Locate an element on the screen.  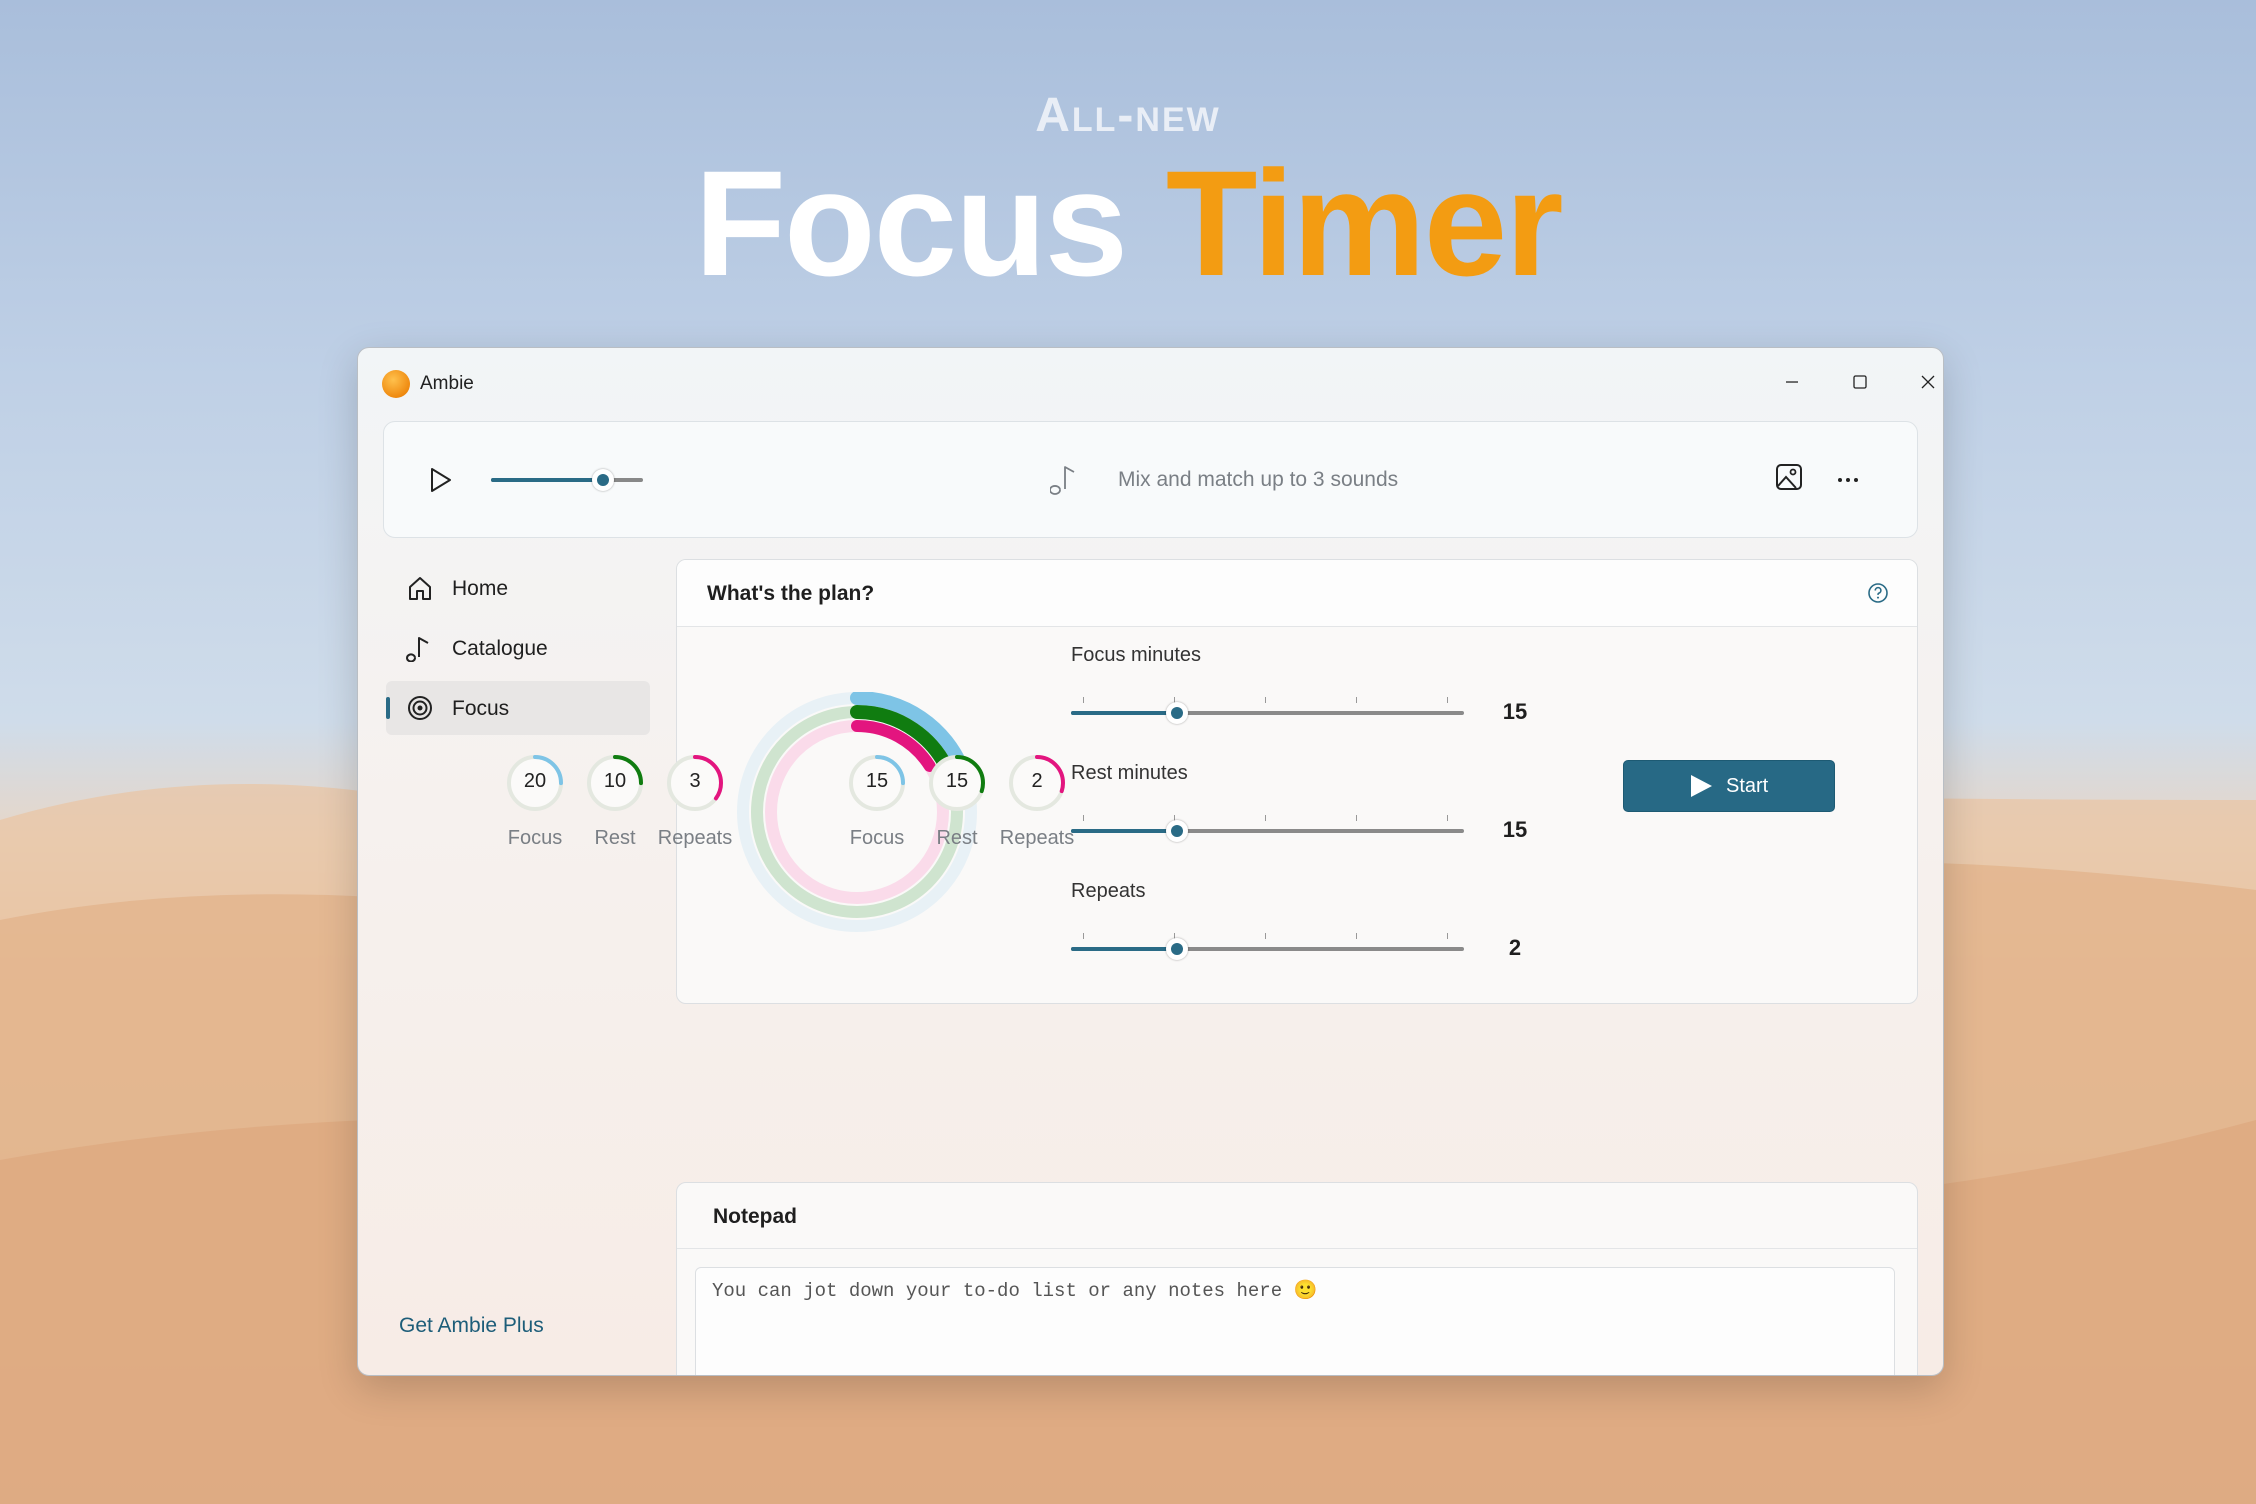
minimize-icon is located at coordinates (1792, 382).